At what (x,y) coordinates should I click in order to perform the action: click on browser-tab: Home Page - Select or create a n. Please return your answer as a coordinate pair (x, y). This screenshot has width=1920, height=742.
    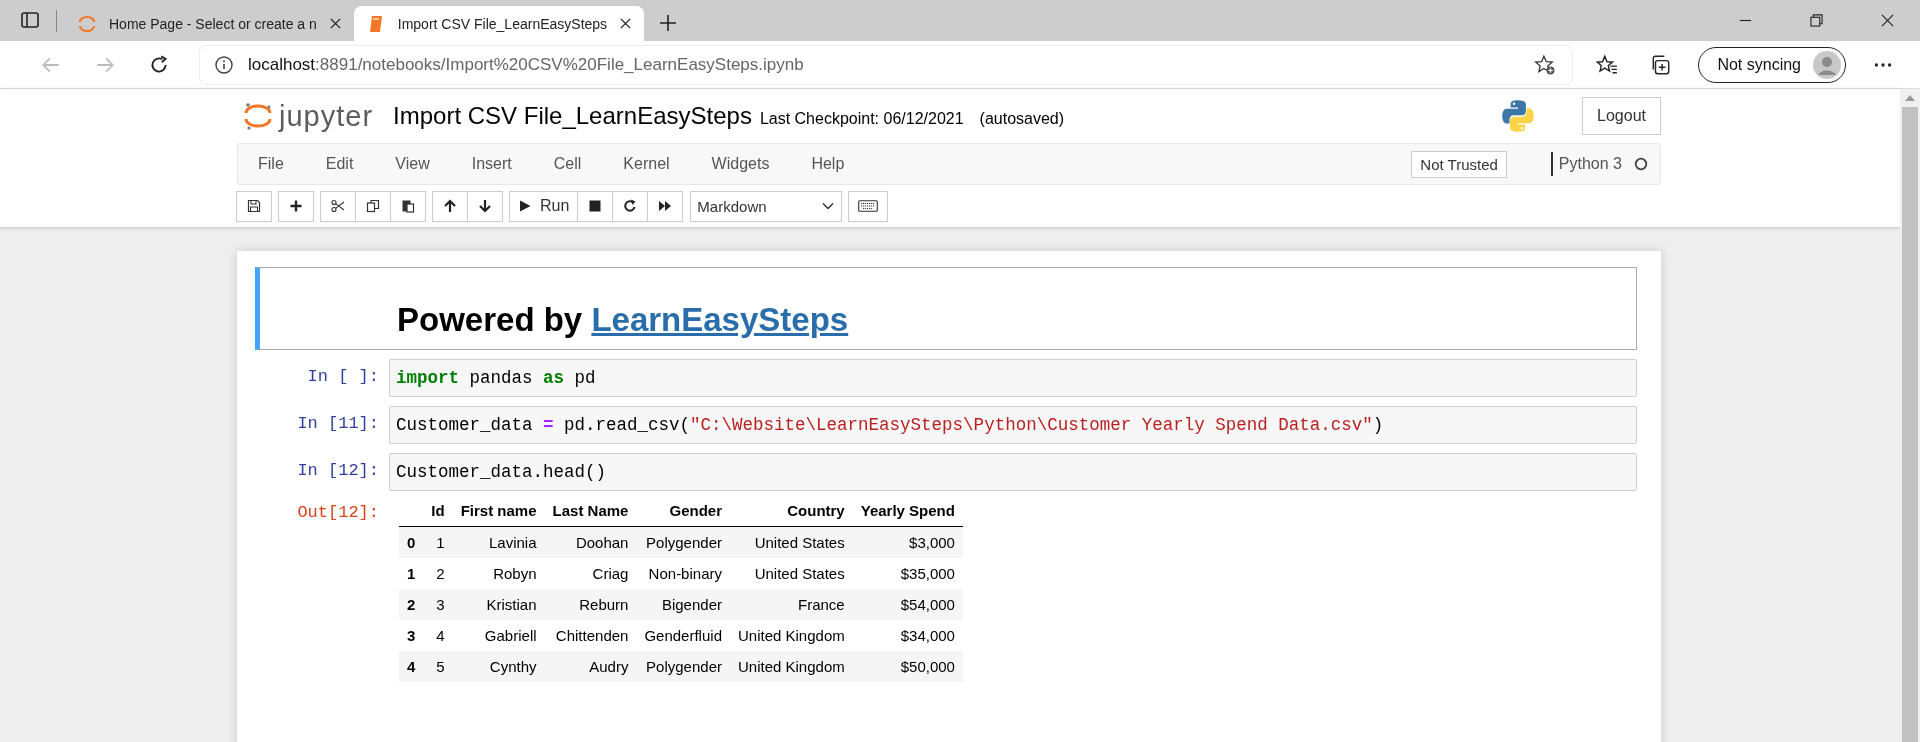
    Looking at the image, I should click on (209, 23).